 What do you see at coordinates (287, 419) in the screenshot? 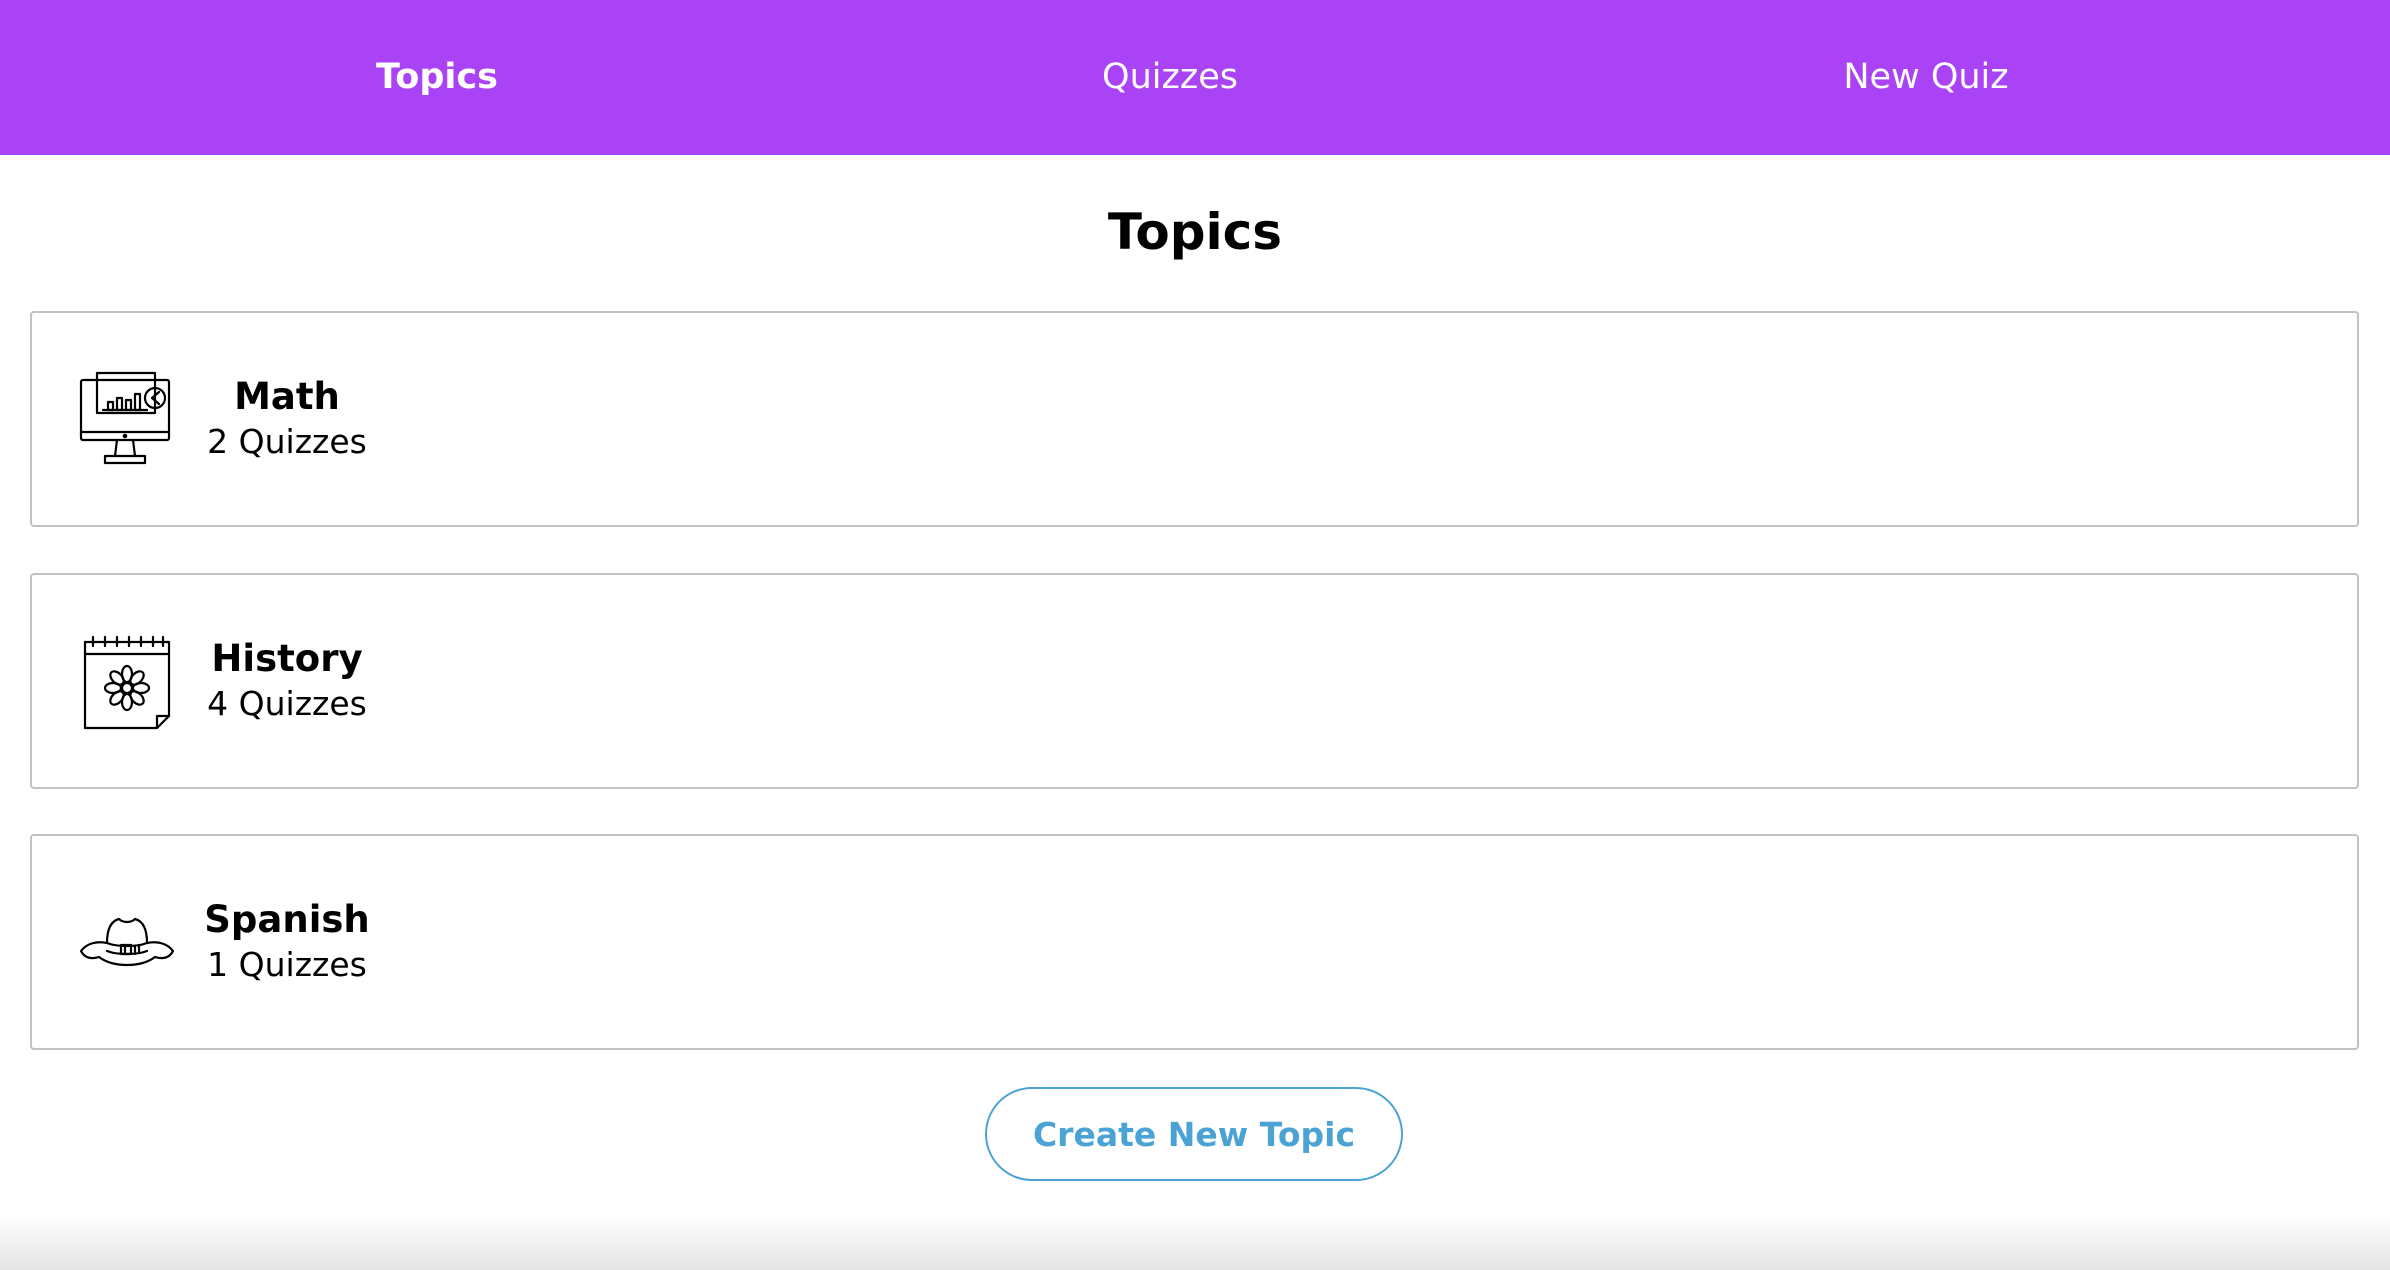
I see `topic-text: Math 2 Quizzes` at bounding box center [287, 419].